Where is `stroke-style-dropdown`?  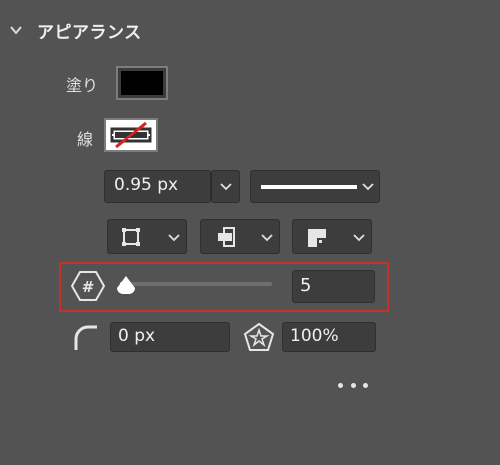 stroke-style-dropdown is located at coordinates (315, 186).